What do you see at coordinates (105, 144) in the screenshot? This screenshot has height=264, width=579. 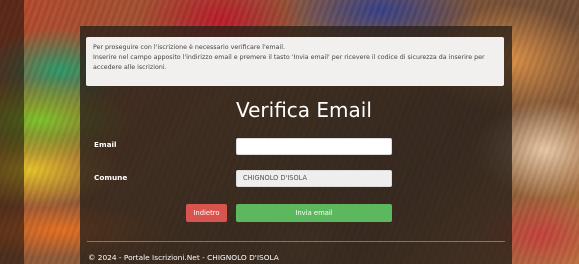 I see `email-label: Email` at bounding box center [105, 144].